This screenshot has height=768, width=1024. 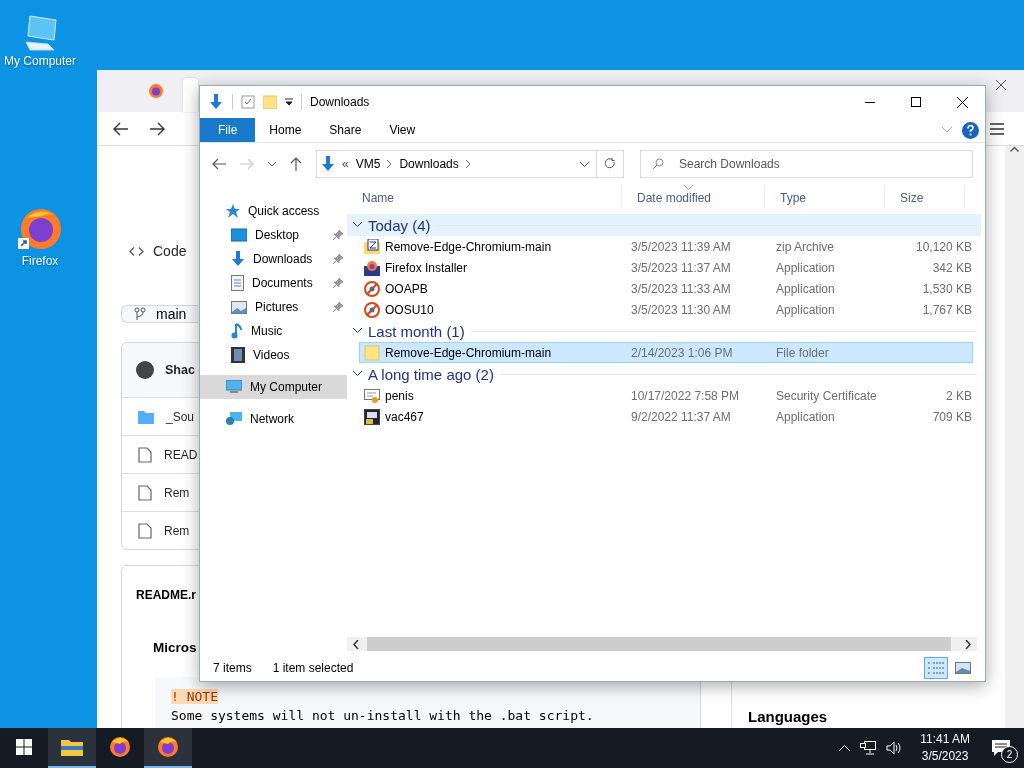 I want to click on address-bar: « VM5 Downloads, so click(x=470, y=164).